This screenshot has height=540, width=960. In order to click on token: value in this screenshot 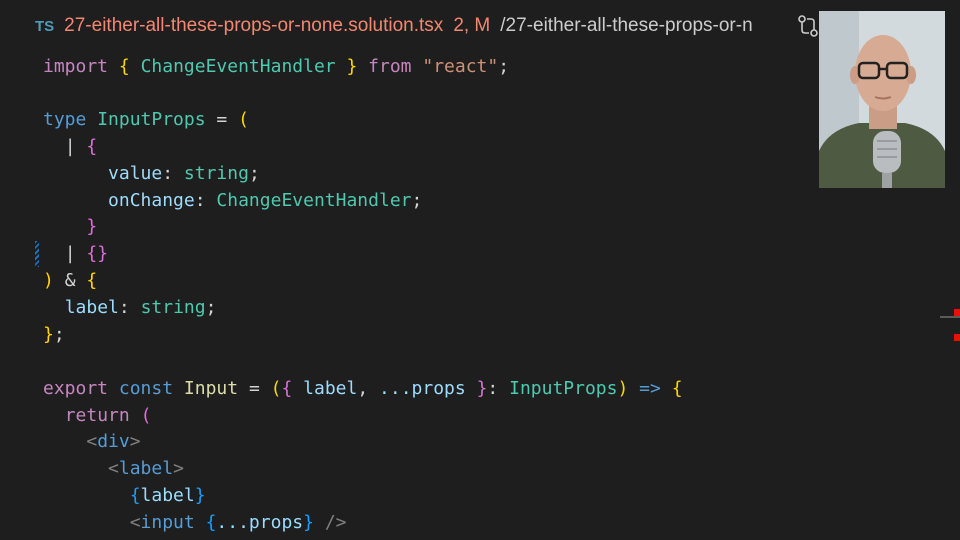, I will do `click(135, 173)`.